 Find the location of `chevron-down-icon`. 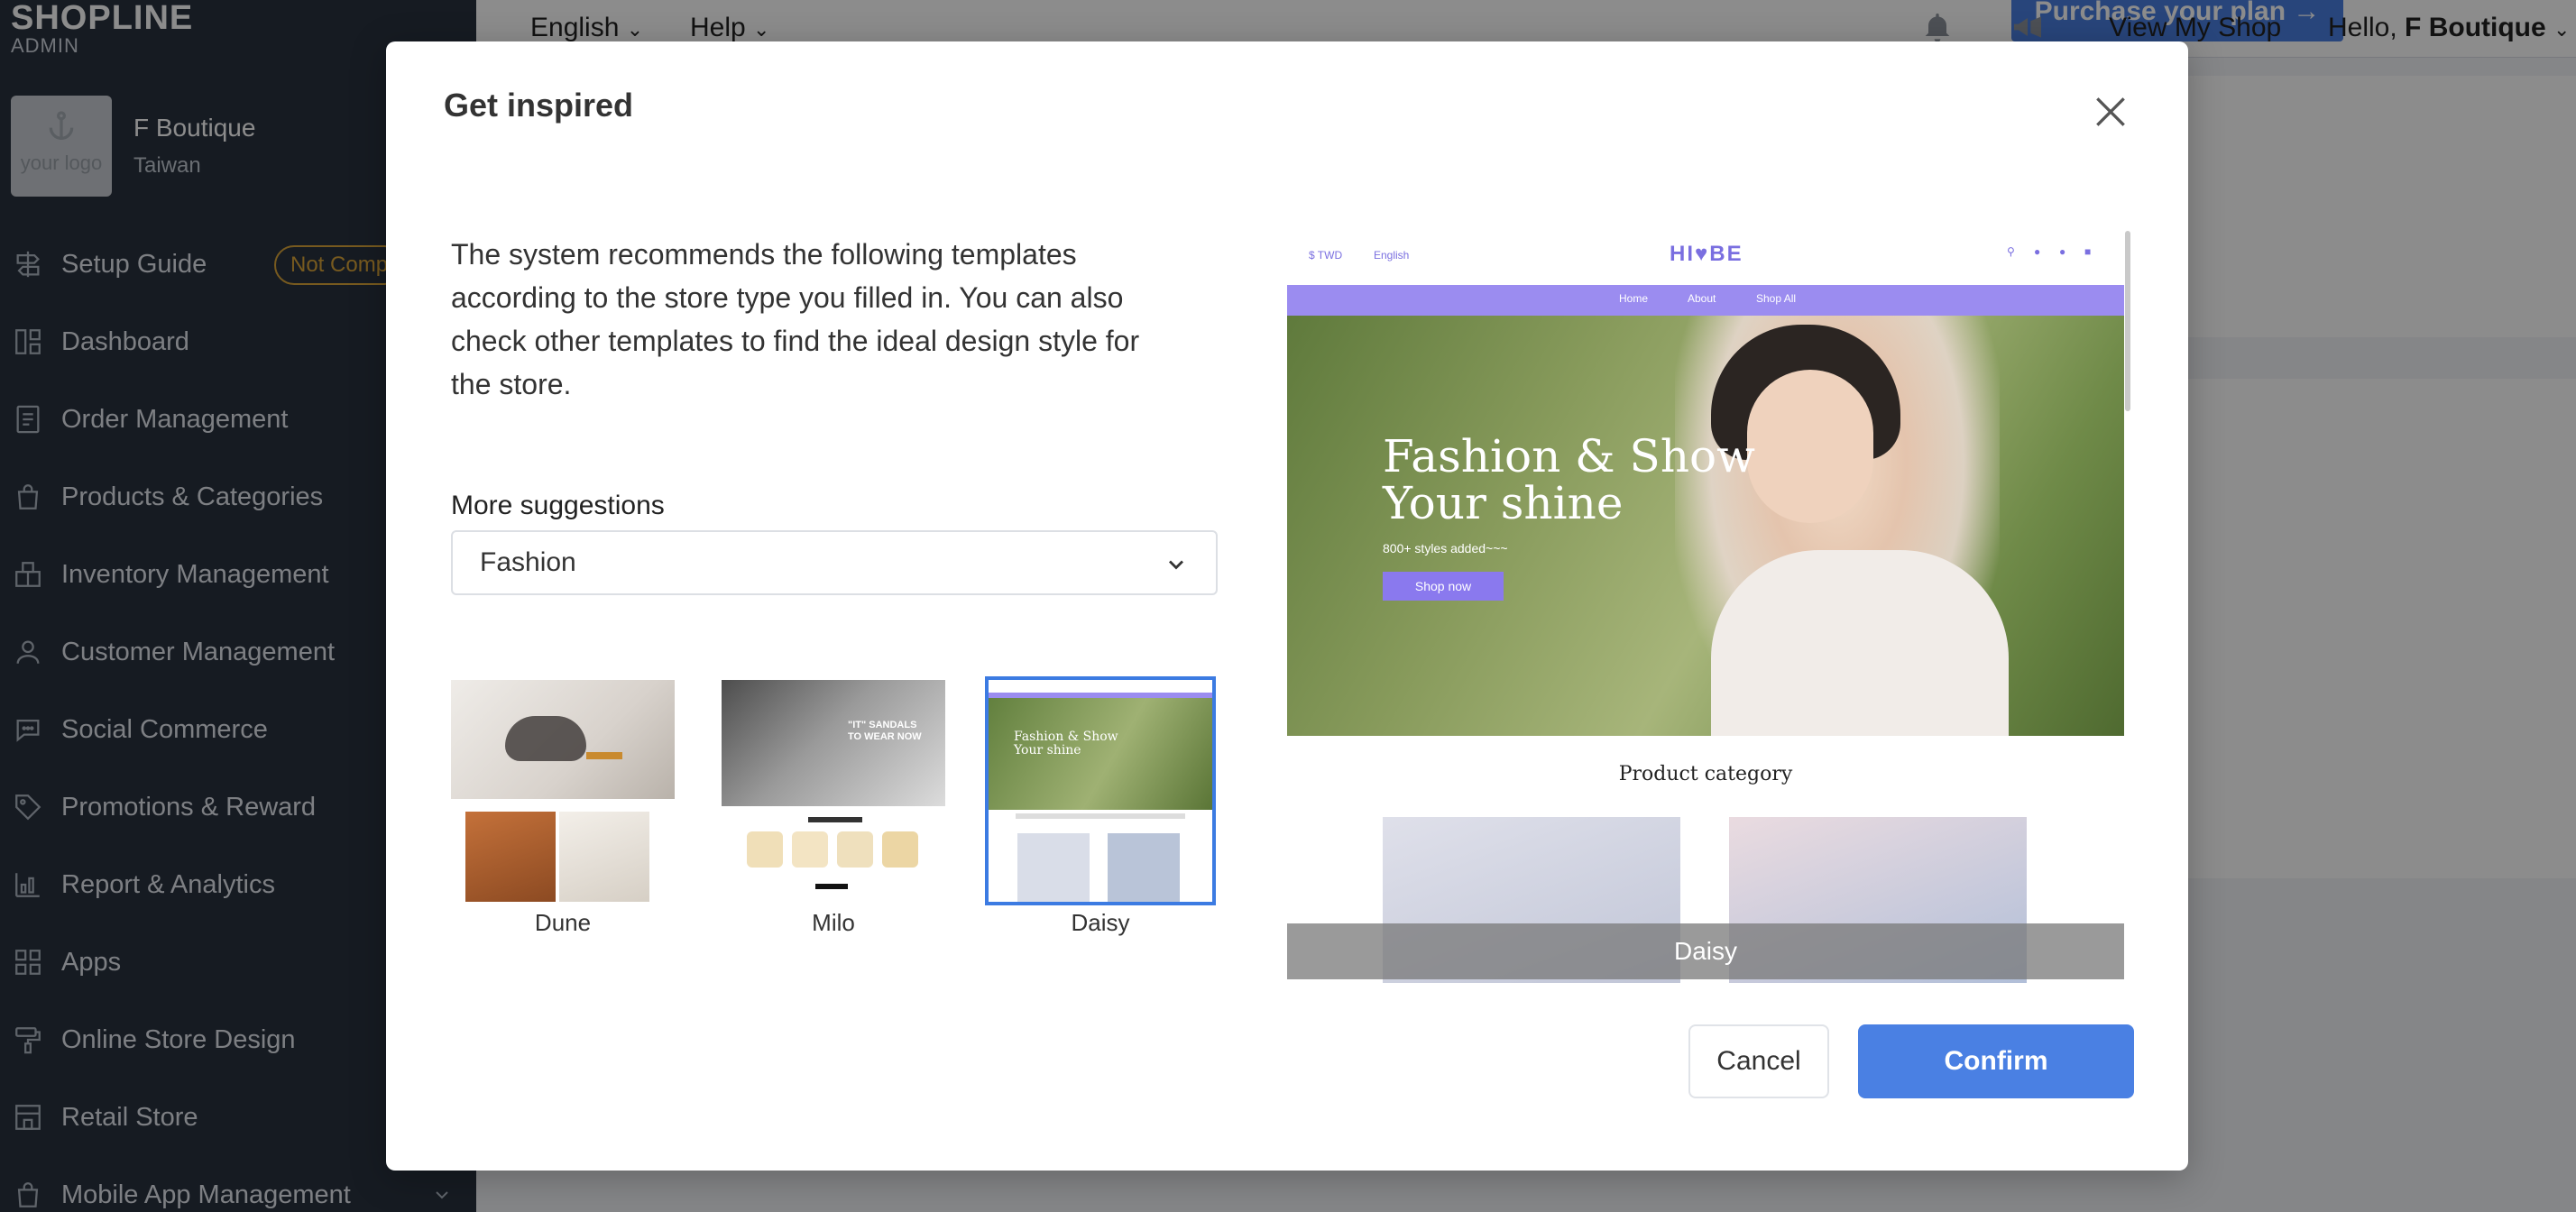

chevron-down-icon is located at coordinates (1176, 565).